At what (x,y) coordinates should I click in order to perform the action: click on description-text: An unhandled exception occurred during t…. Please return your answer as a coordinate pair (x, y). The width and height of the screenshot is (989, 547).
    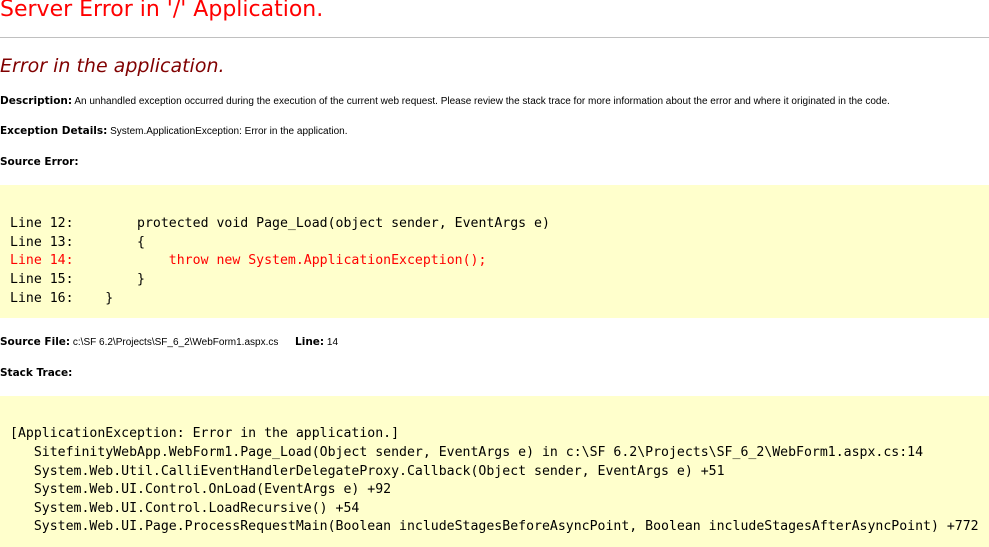
    Looking at the image, I should click on (482, 101).